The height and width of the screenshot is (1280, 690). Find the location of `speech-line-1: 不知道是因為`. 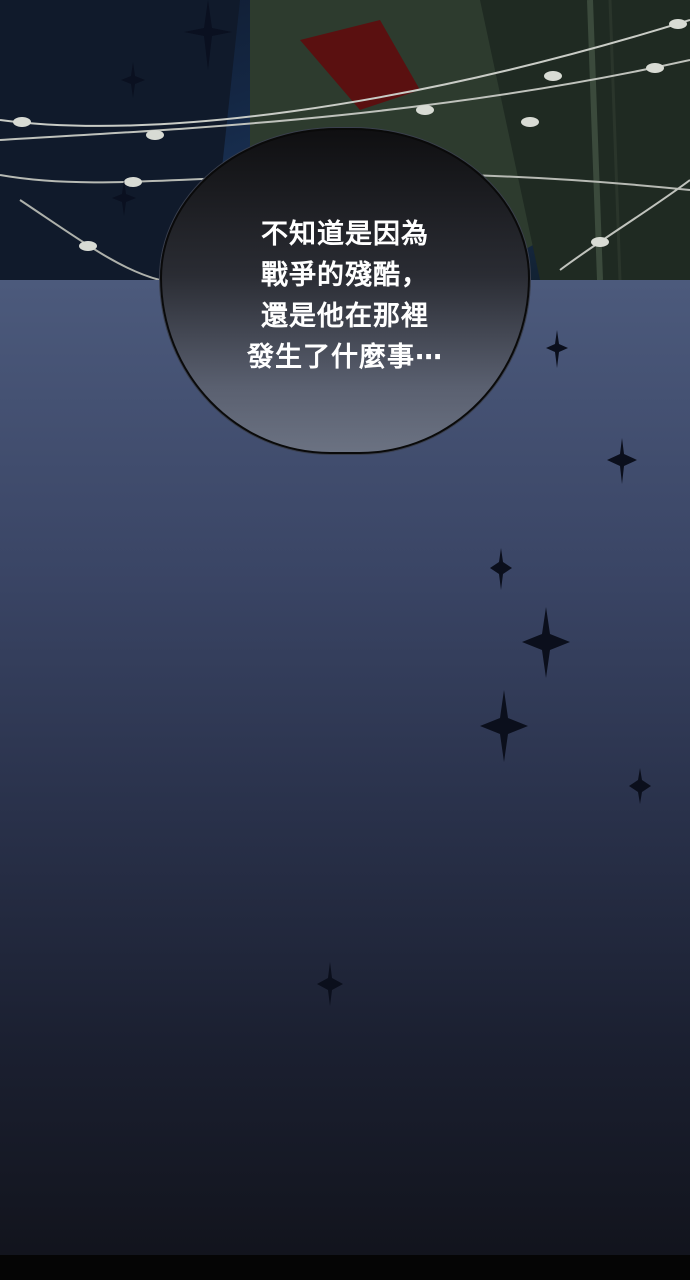

speech-line-1: 不知道是因為 is located at coordinates (345, 234).